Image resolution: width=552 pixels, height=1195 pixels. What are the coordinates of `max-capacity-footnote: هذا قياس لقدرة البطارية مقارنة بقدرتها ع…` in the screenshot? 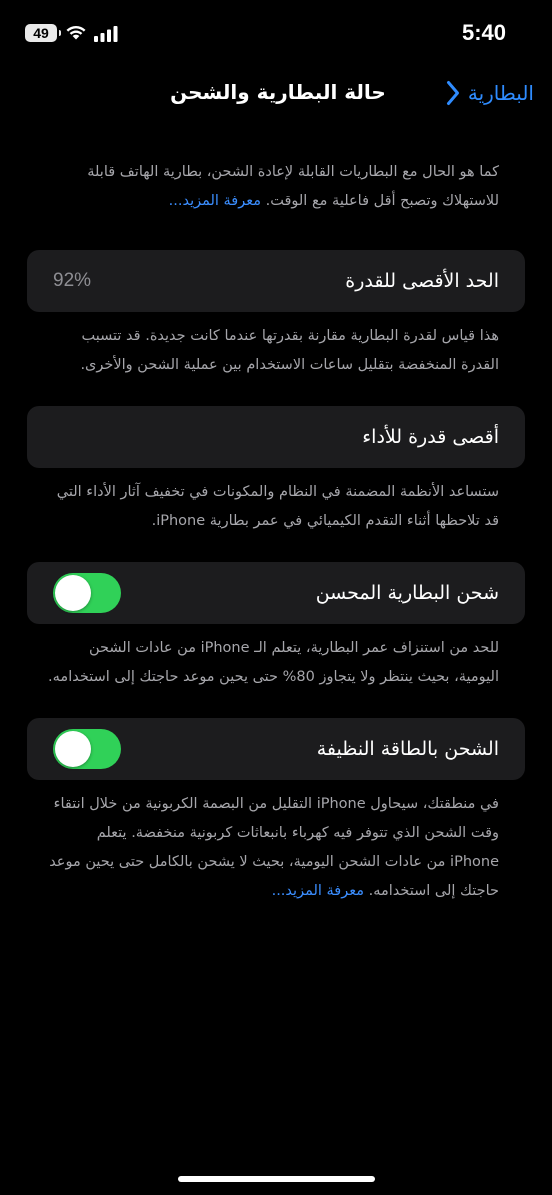 It's located at (289, 350).